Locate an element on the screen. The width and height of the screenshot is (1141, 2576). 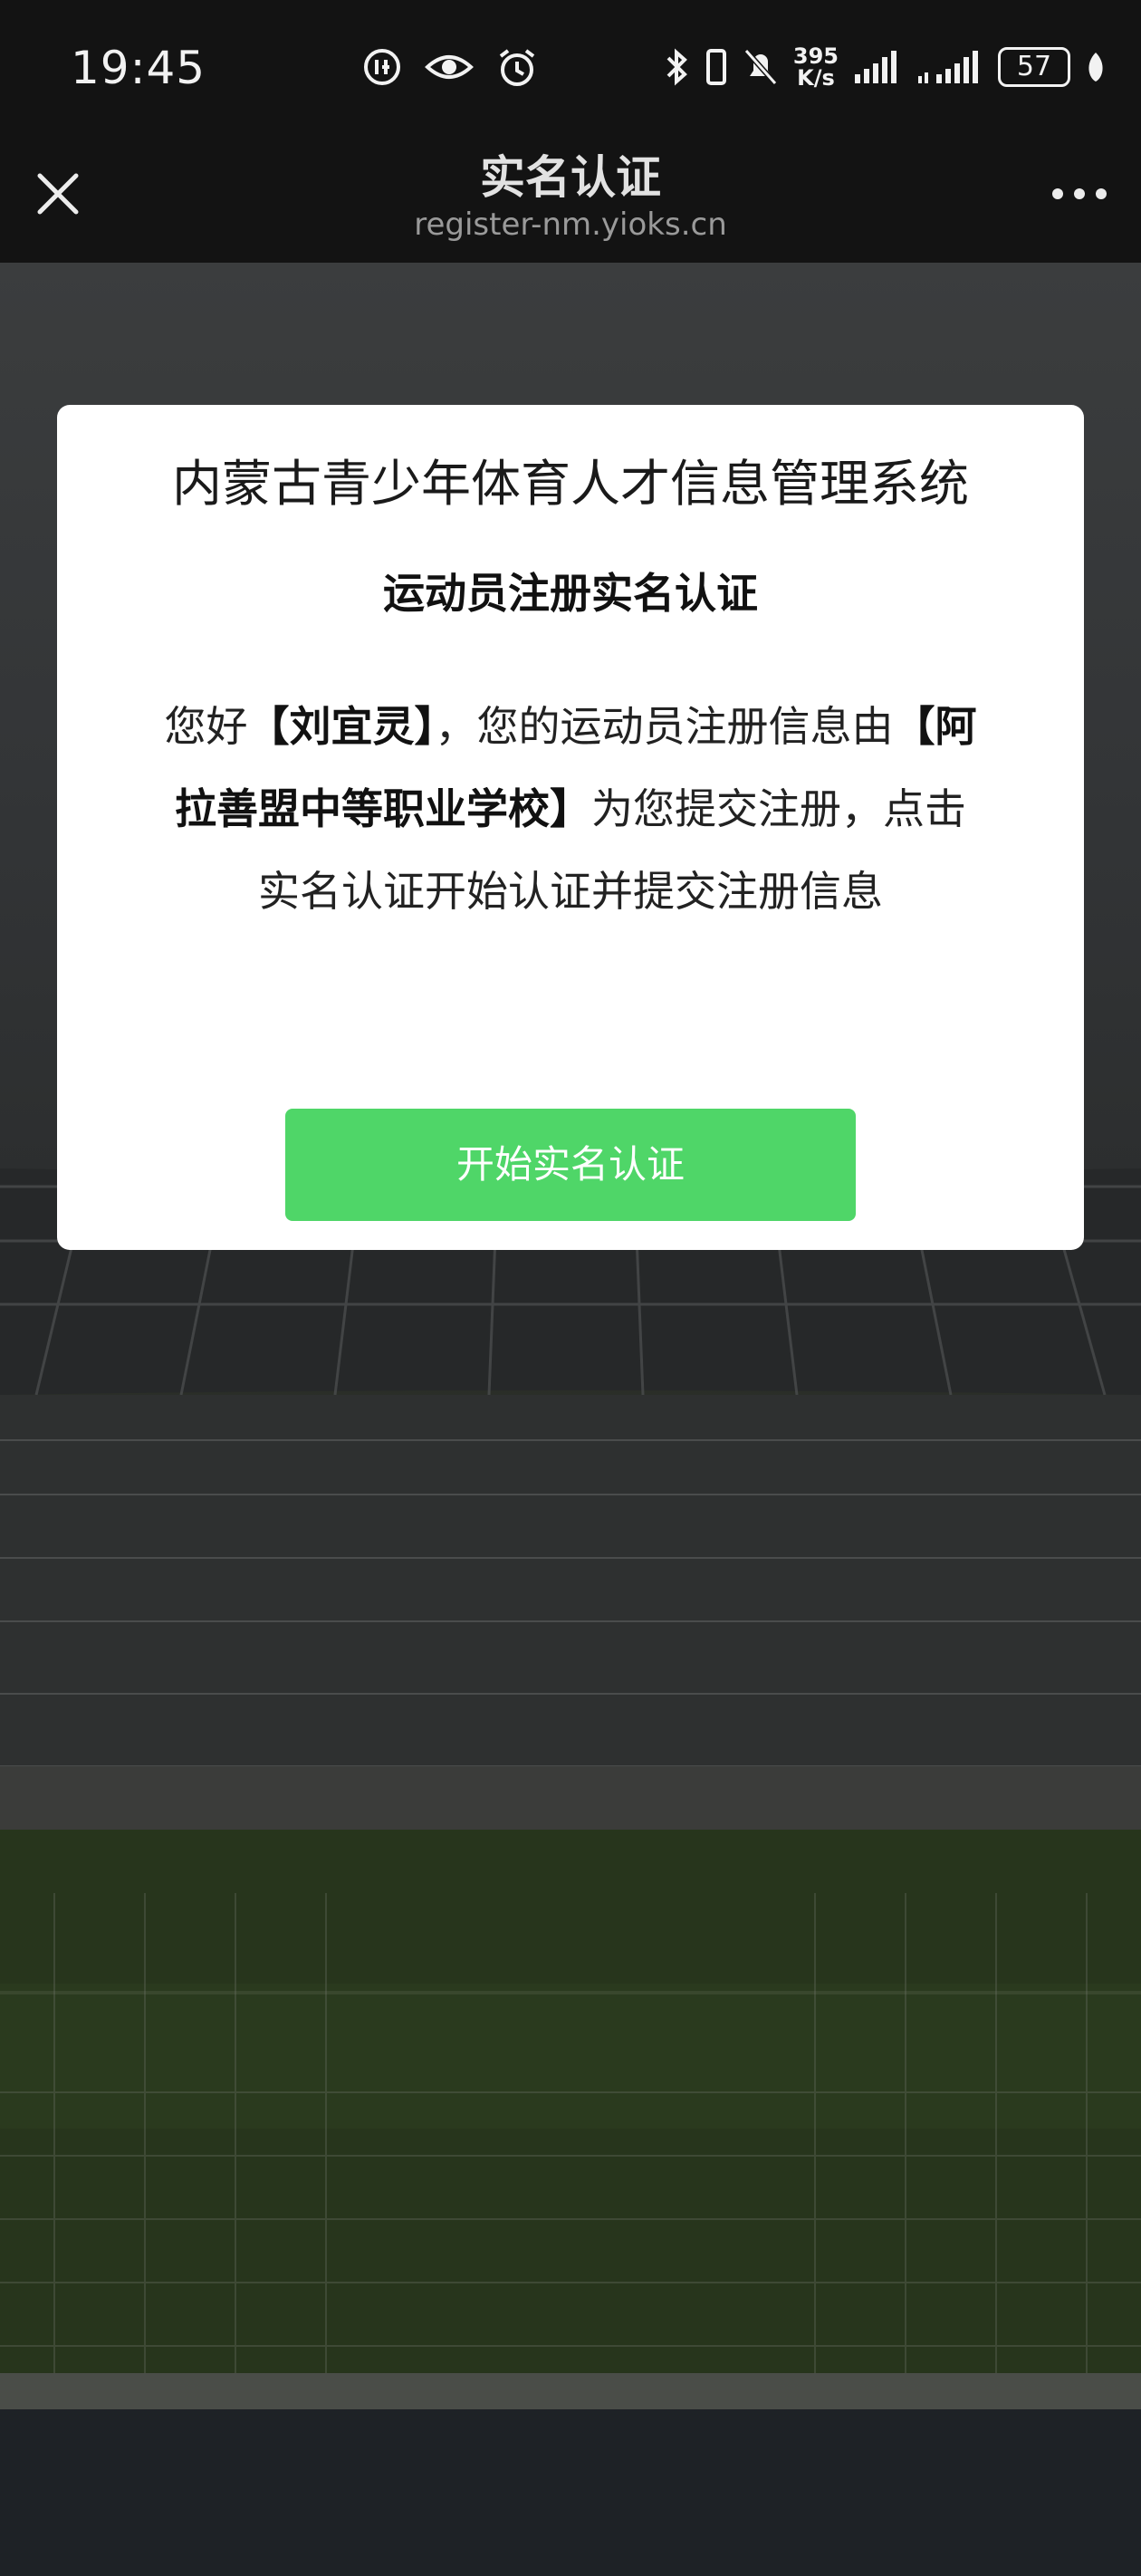
page-url: register-nm.yioks.cn is located at coordinates (570, 225).